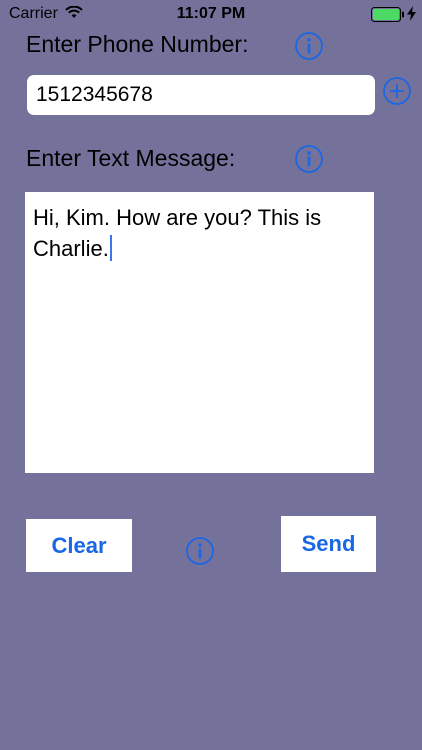 This screenshot has height=750, width=422. Describe the element at coordinates (397, 91) in the screenshot. I see `plus-circle-icon` at that location.